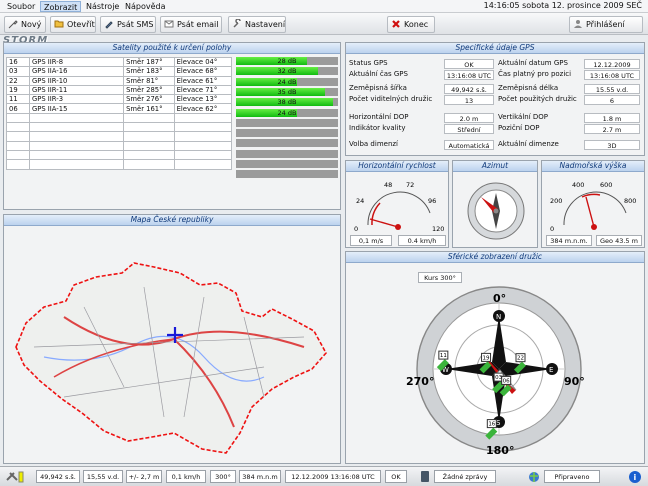 The width and height of the screenshot is (648, 486). Describe the element at coordinates (76, 80) in the screenshot. I see `satellite-name: GPS IIR-10` at that location.